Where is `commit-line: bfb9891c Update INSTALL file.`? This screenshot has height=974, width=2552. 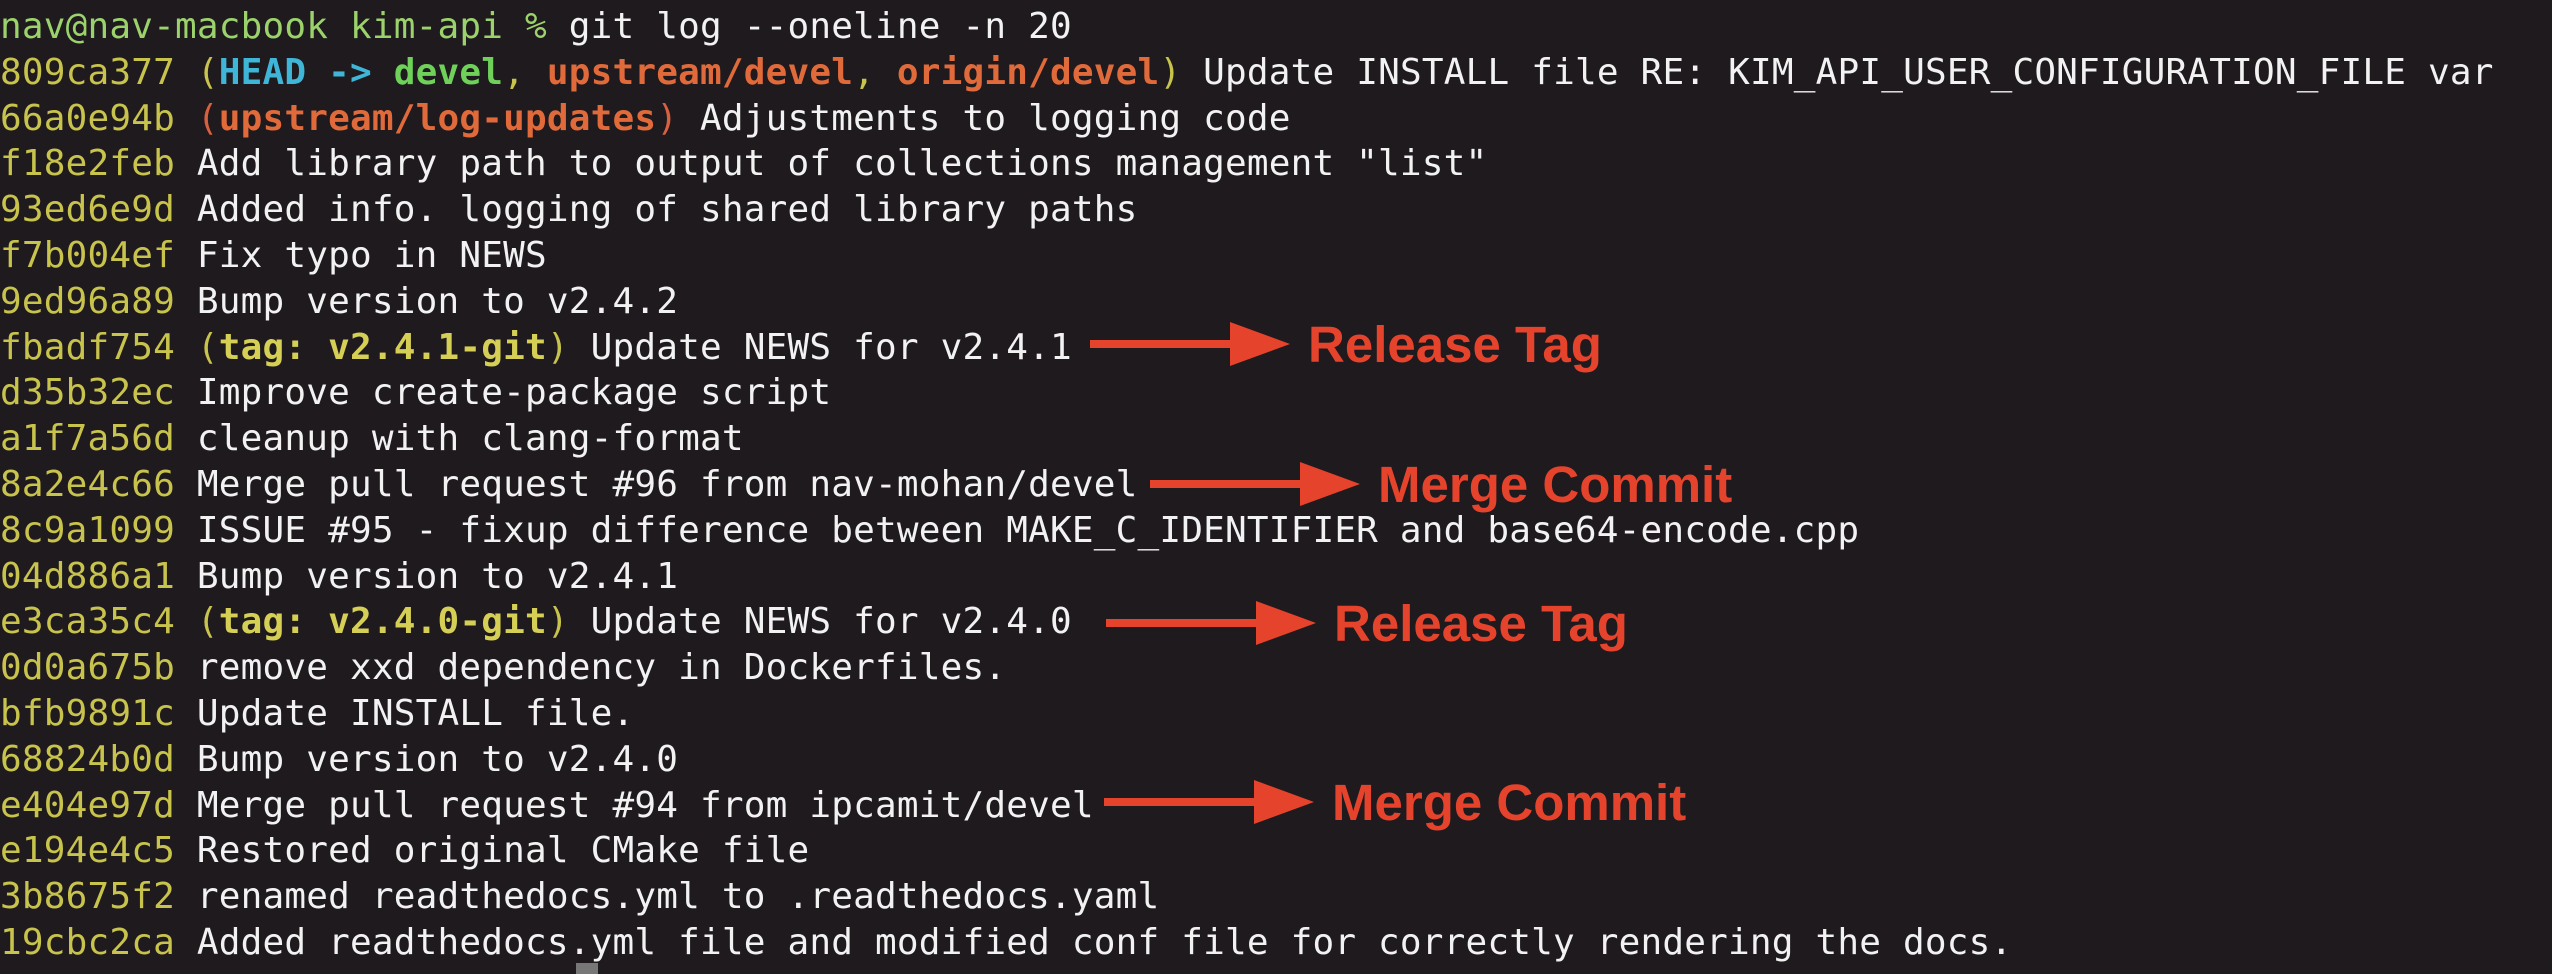
commit-line: bfb9891c Update INSTALL file. is located at coordinates (1276, 714).